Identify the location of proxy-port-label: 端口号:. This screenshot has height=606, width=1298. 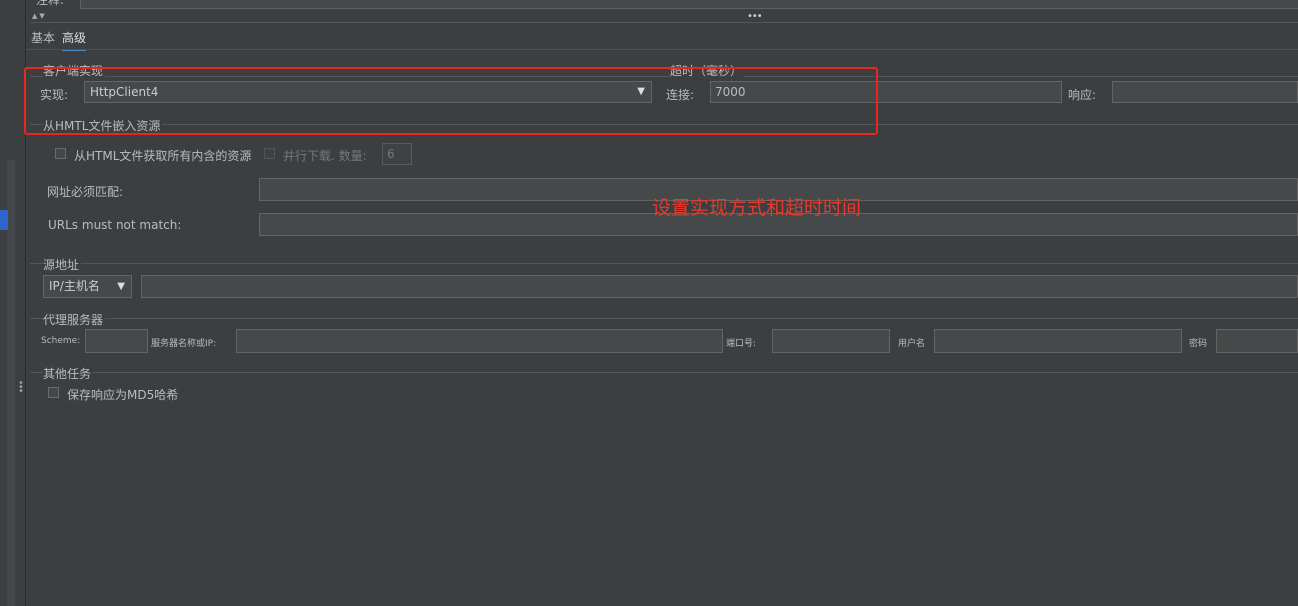
(741, 344).